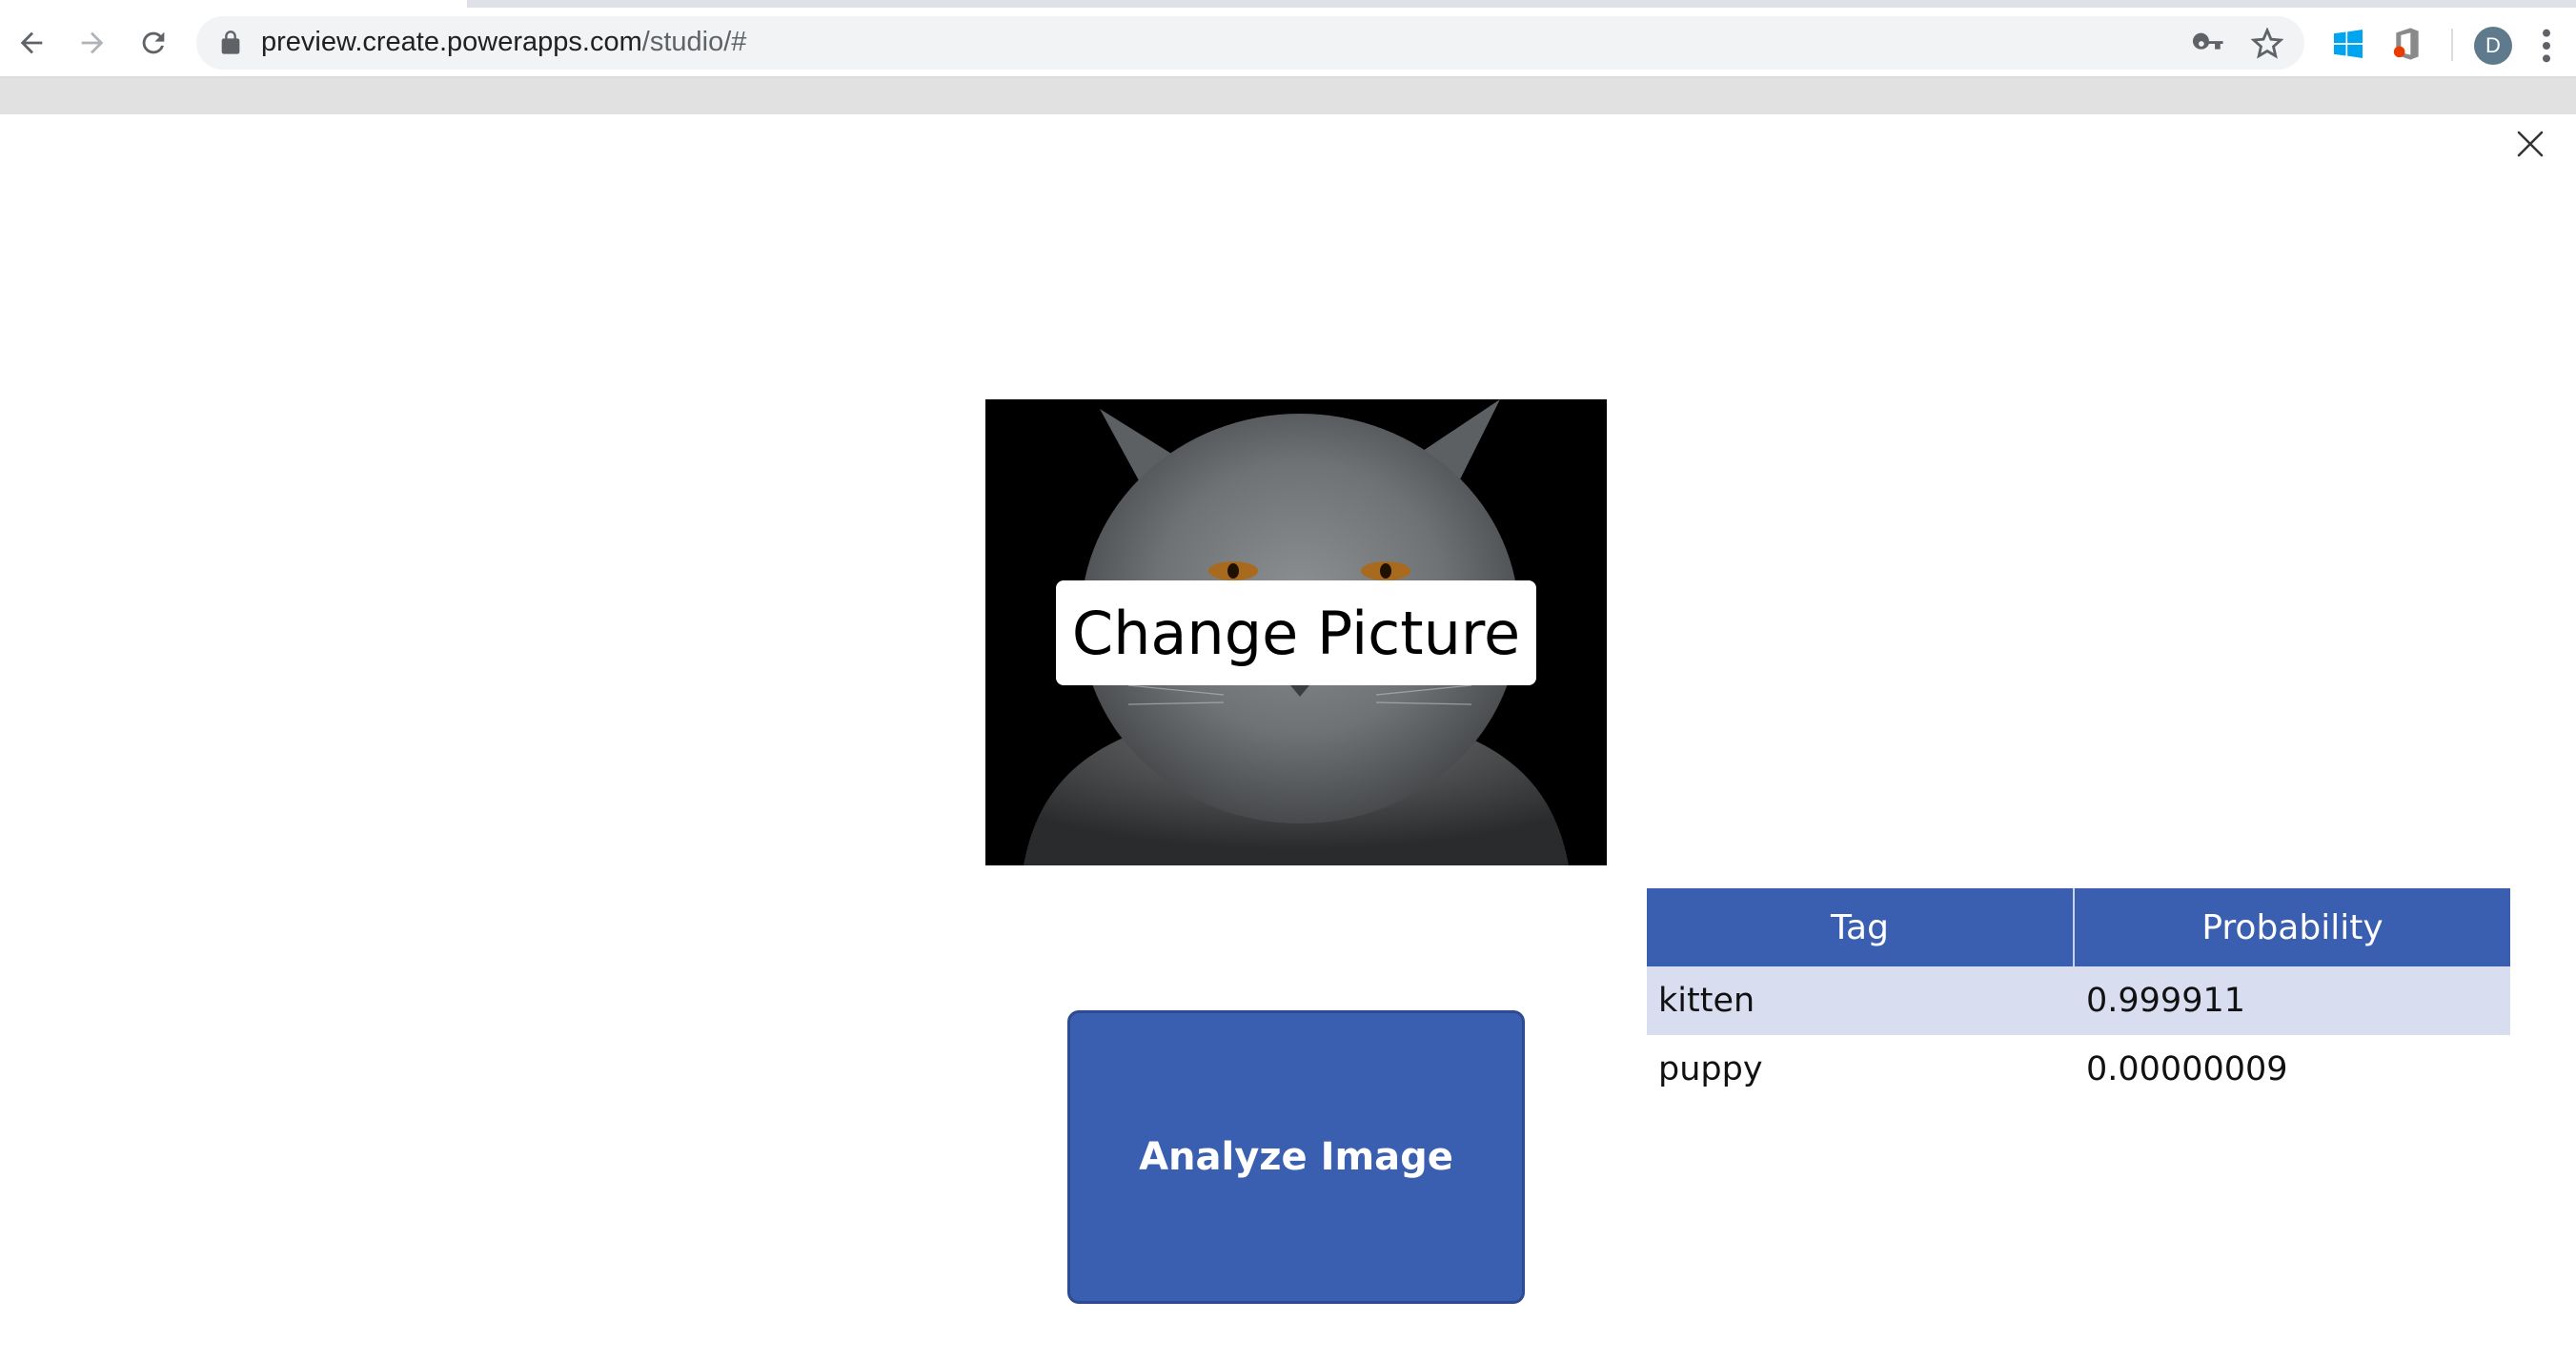 The image size is (2576, 1362). I want to click on forward-button, so click(92, 43).